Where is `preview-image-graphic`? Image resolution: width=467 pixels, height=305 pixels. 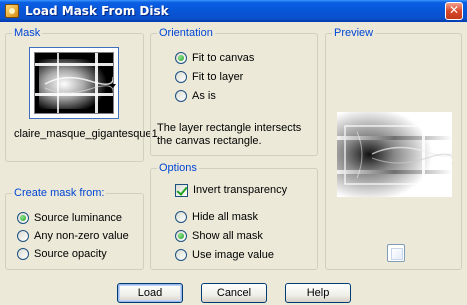 preview-image-graphic is located at coordinates (394, 154).